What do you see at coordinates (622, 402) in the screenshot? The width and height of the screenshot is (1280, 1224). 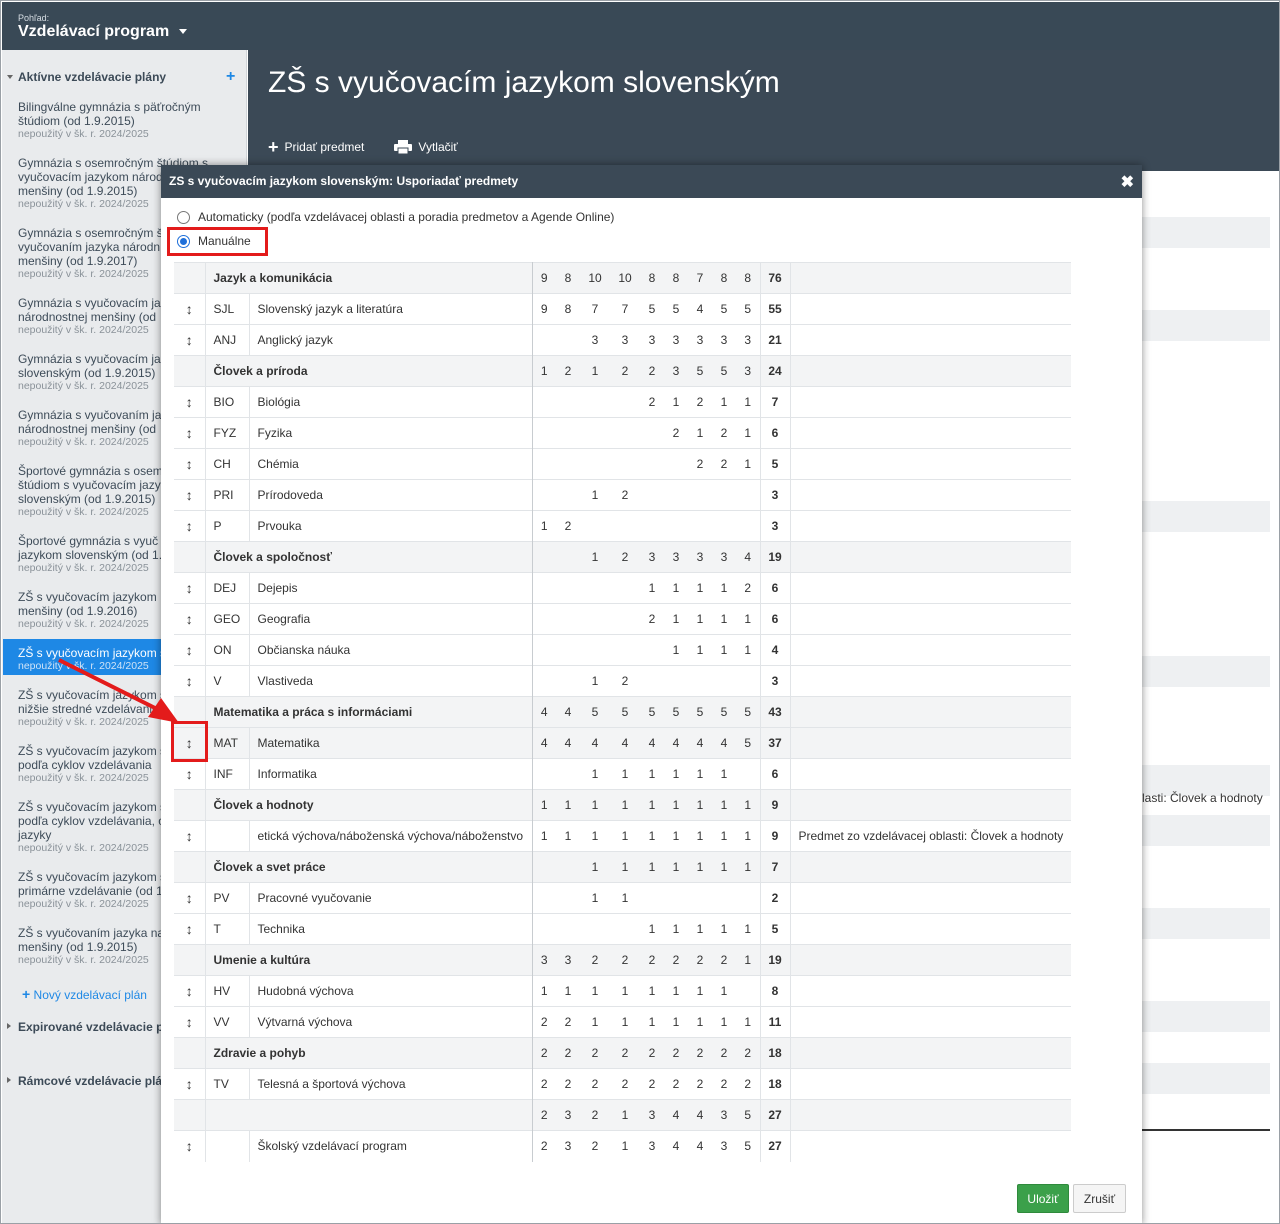 I see `subject-row: ↕ BIO Biológia 2 1 2 1 1 7` at bounding box center [622, 402].